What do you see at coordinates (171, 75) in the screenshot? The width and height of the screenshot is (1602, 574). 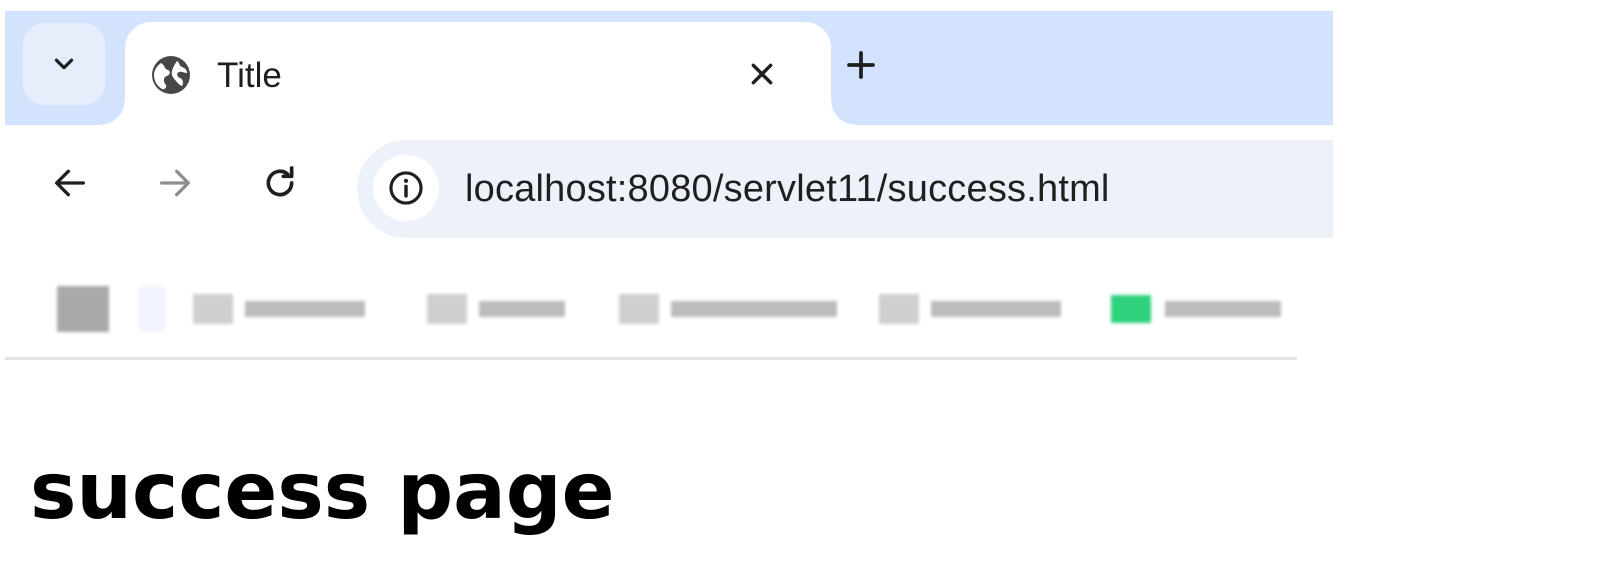 I see `globe-icon` at bounding box center [171, 75].